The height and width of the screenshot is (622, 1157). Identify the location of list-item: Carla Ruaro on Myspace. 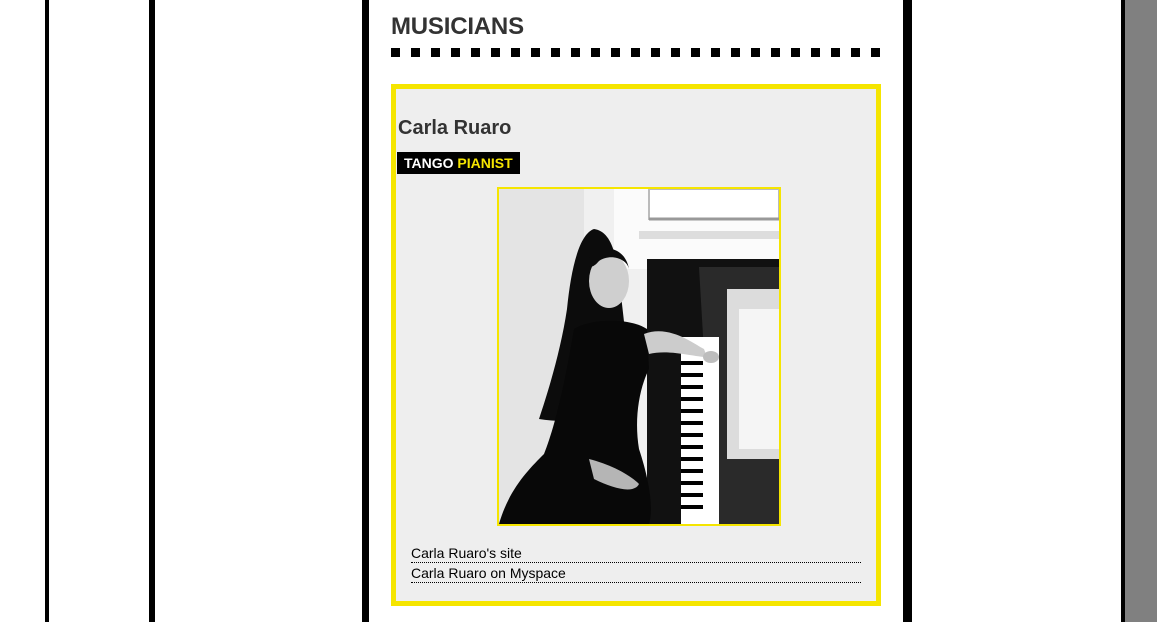
(636, 573).